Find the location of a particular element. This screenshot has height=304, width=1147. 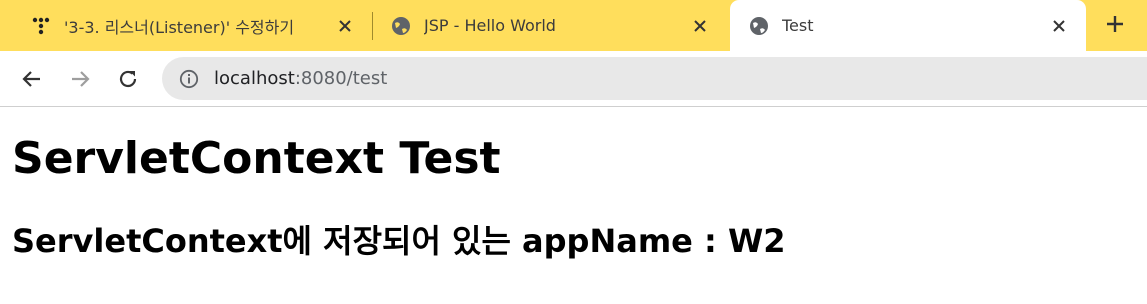

address-bar: localhost:8080/test is located at coordinates (654, 78).